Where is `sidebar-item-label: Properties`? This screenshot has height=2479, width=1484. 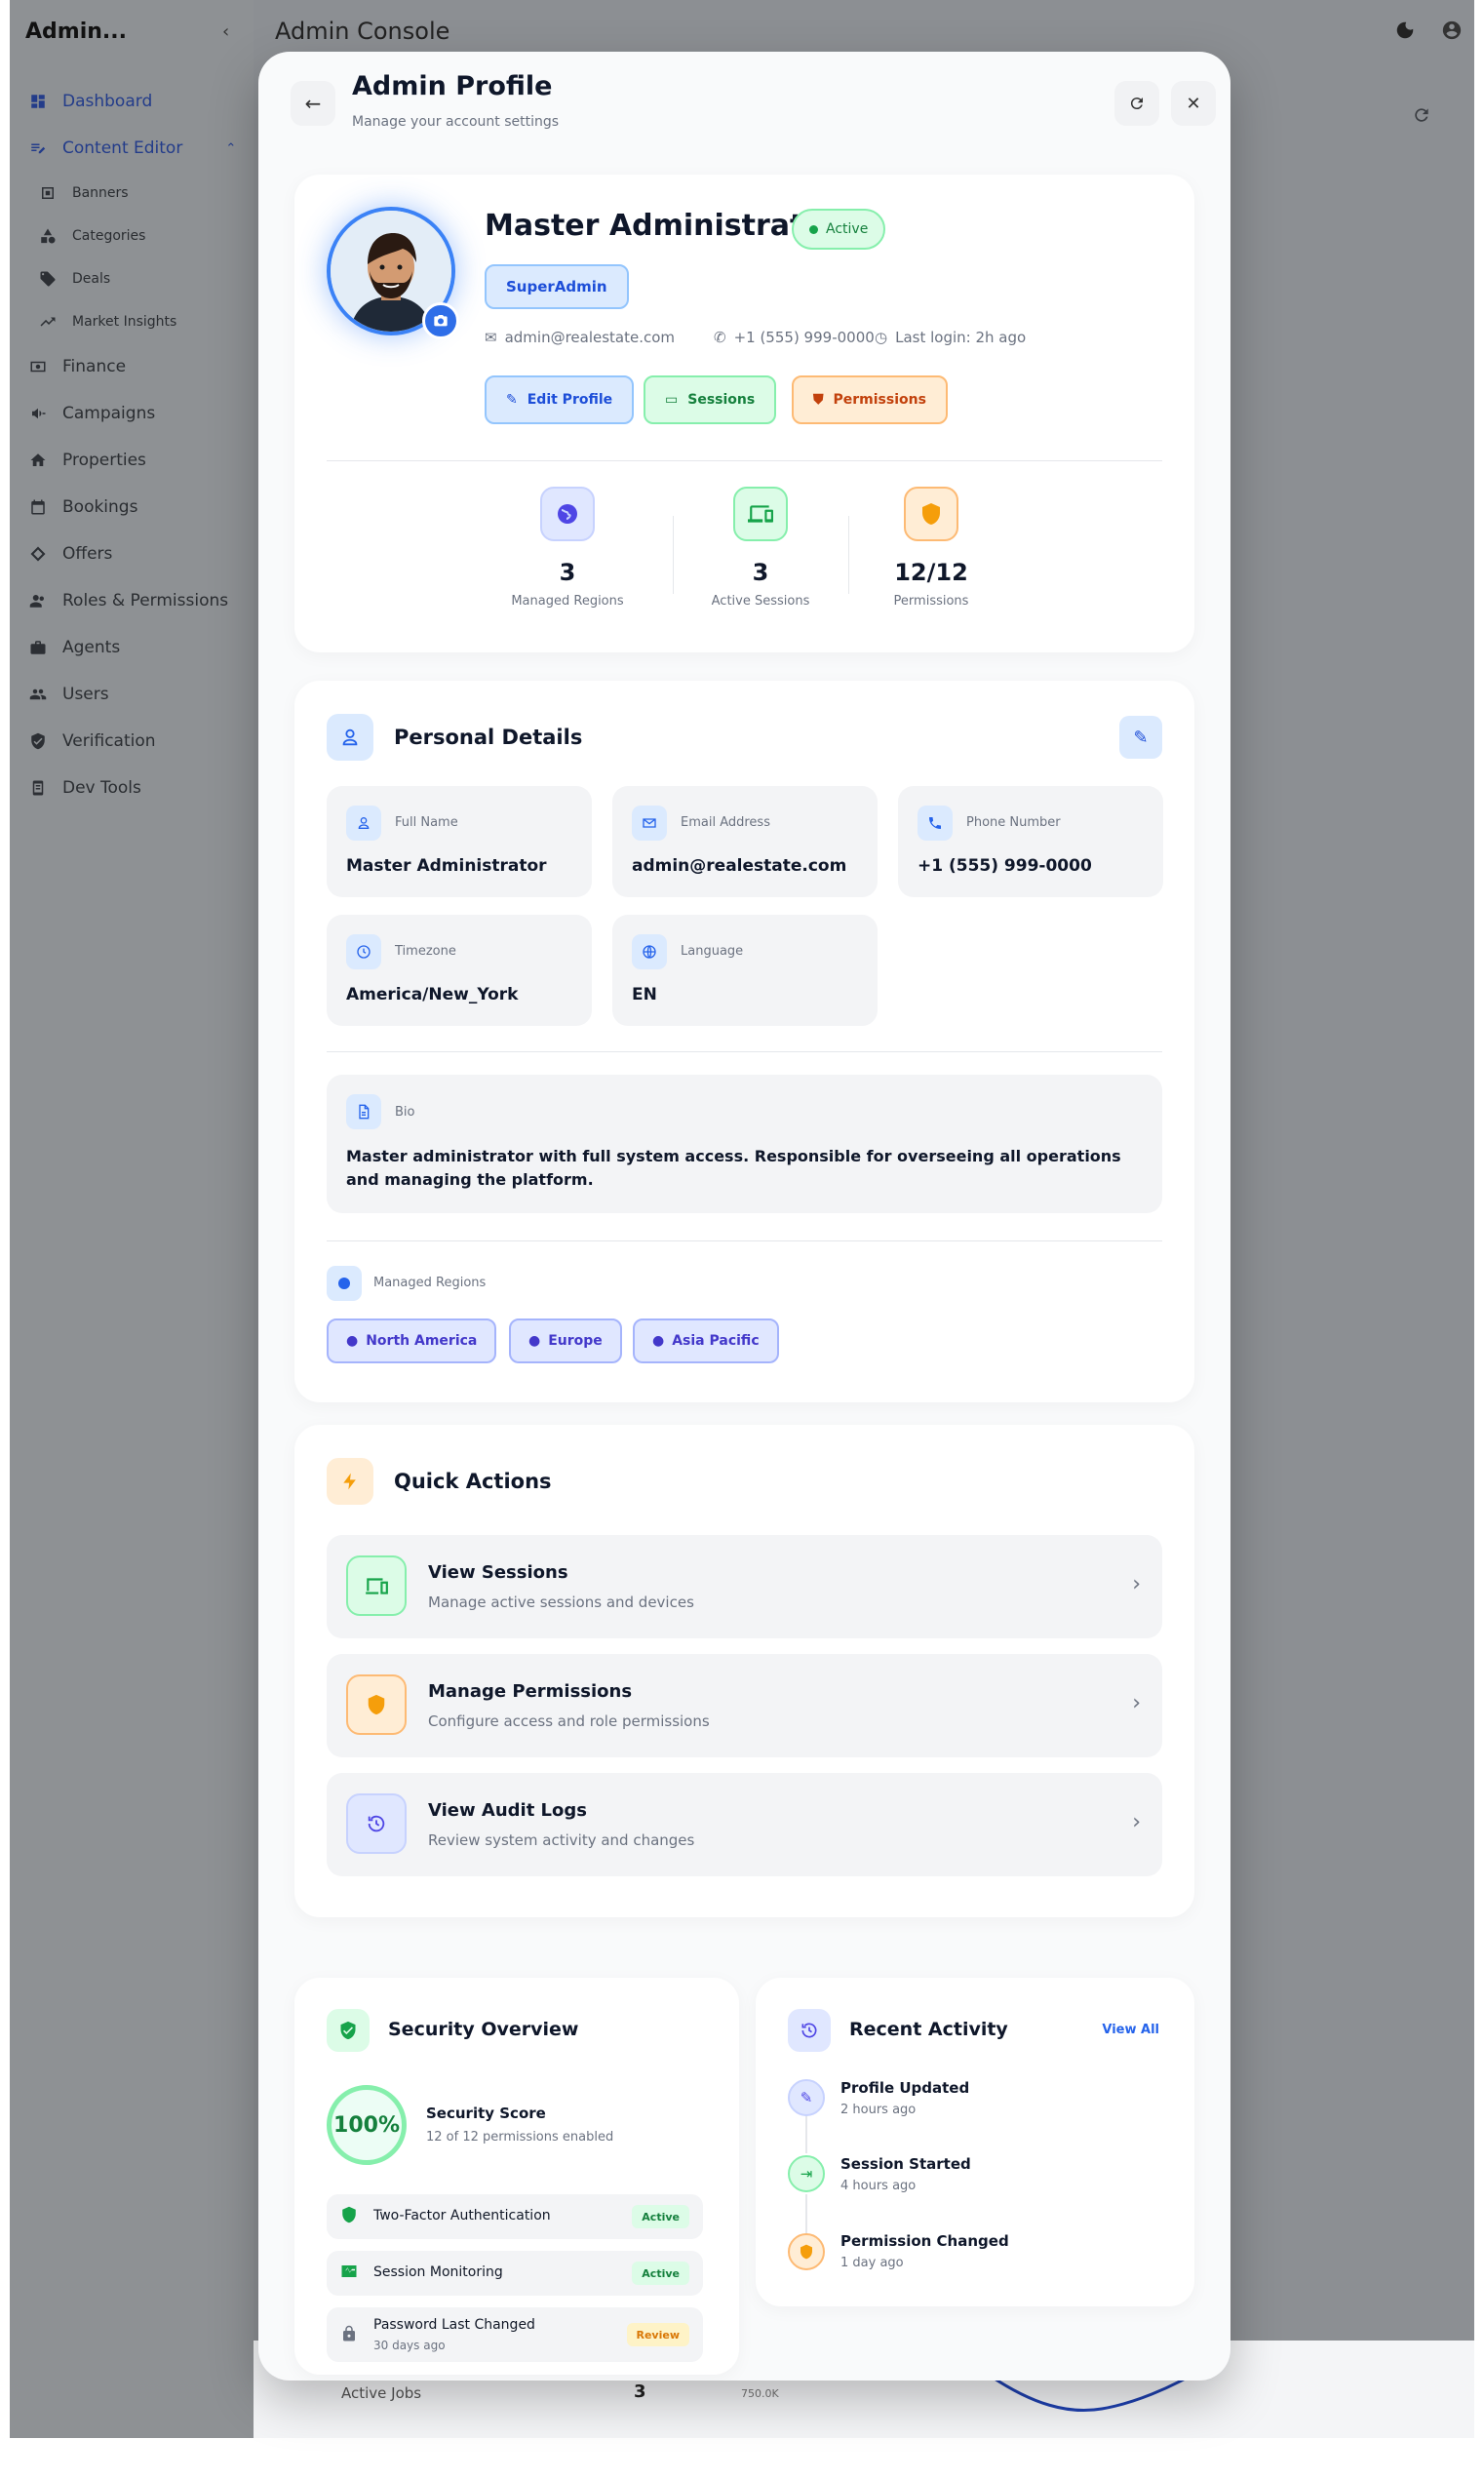 sidebar-item-label: Properties is located at coordinates (104, 460).